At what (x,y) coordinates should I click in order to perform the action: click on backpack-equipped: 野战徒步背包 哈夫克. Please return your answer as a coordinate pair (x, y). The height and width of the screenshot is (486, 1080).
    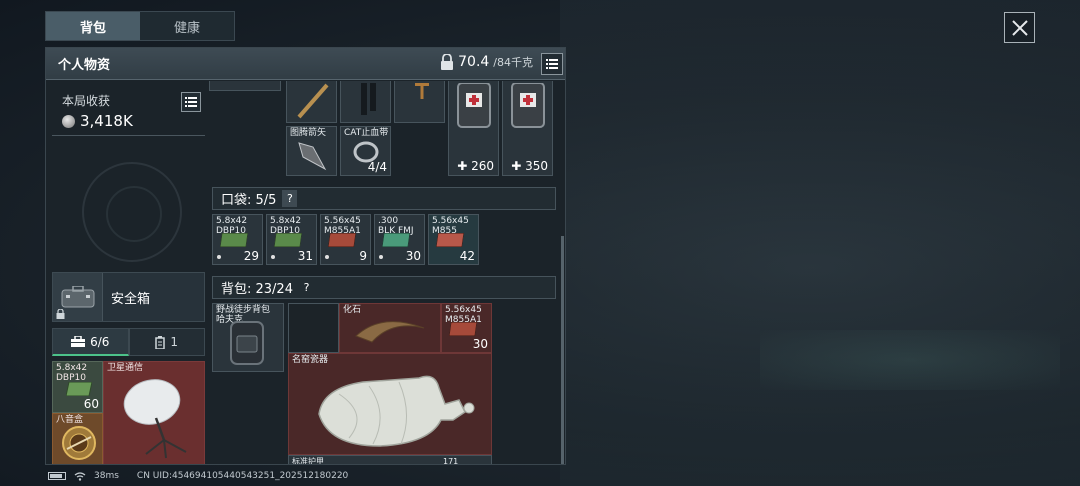
    Looking at the image, I should click on (248, 337).